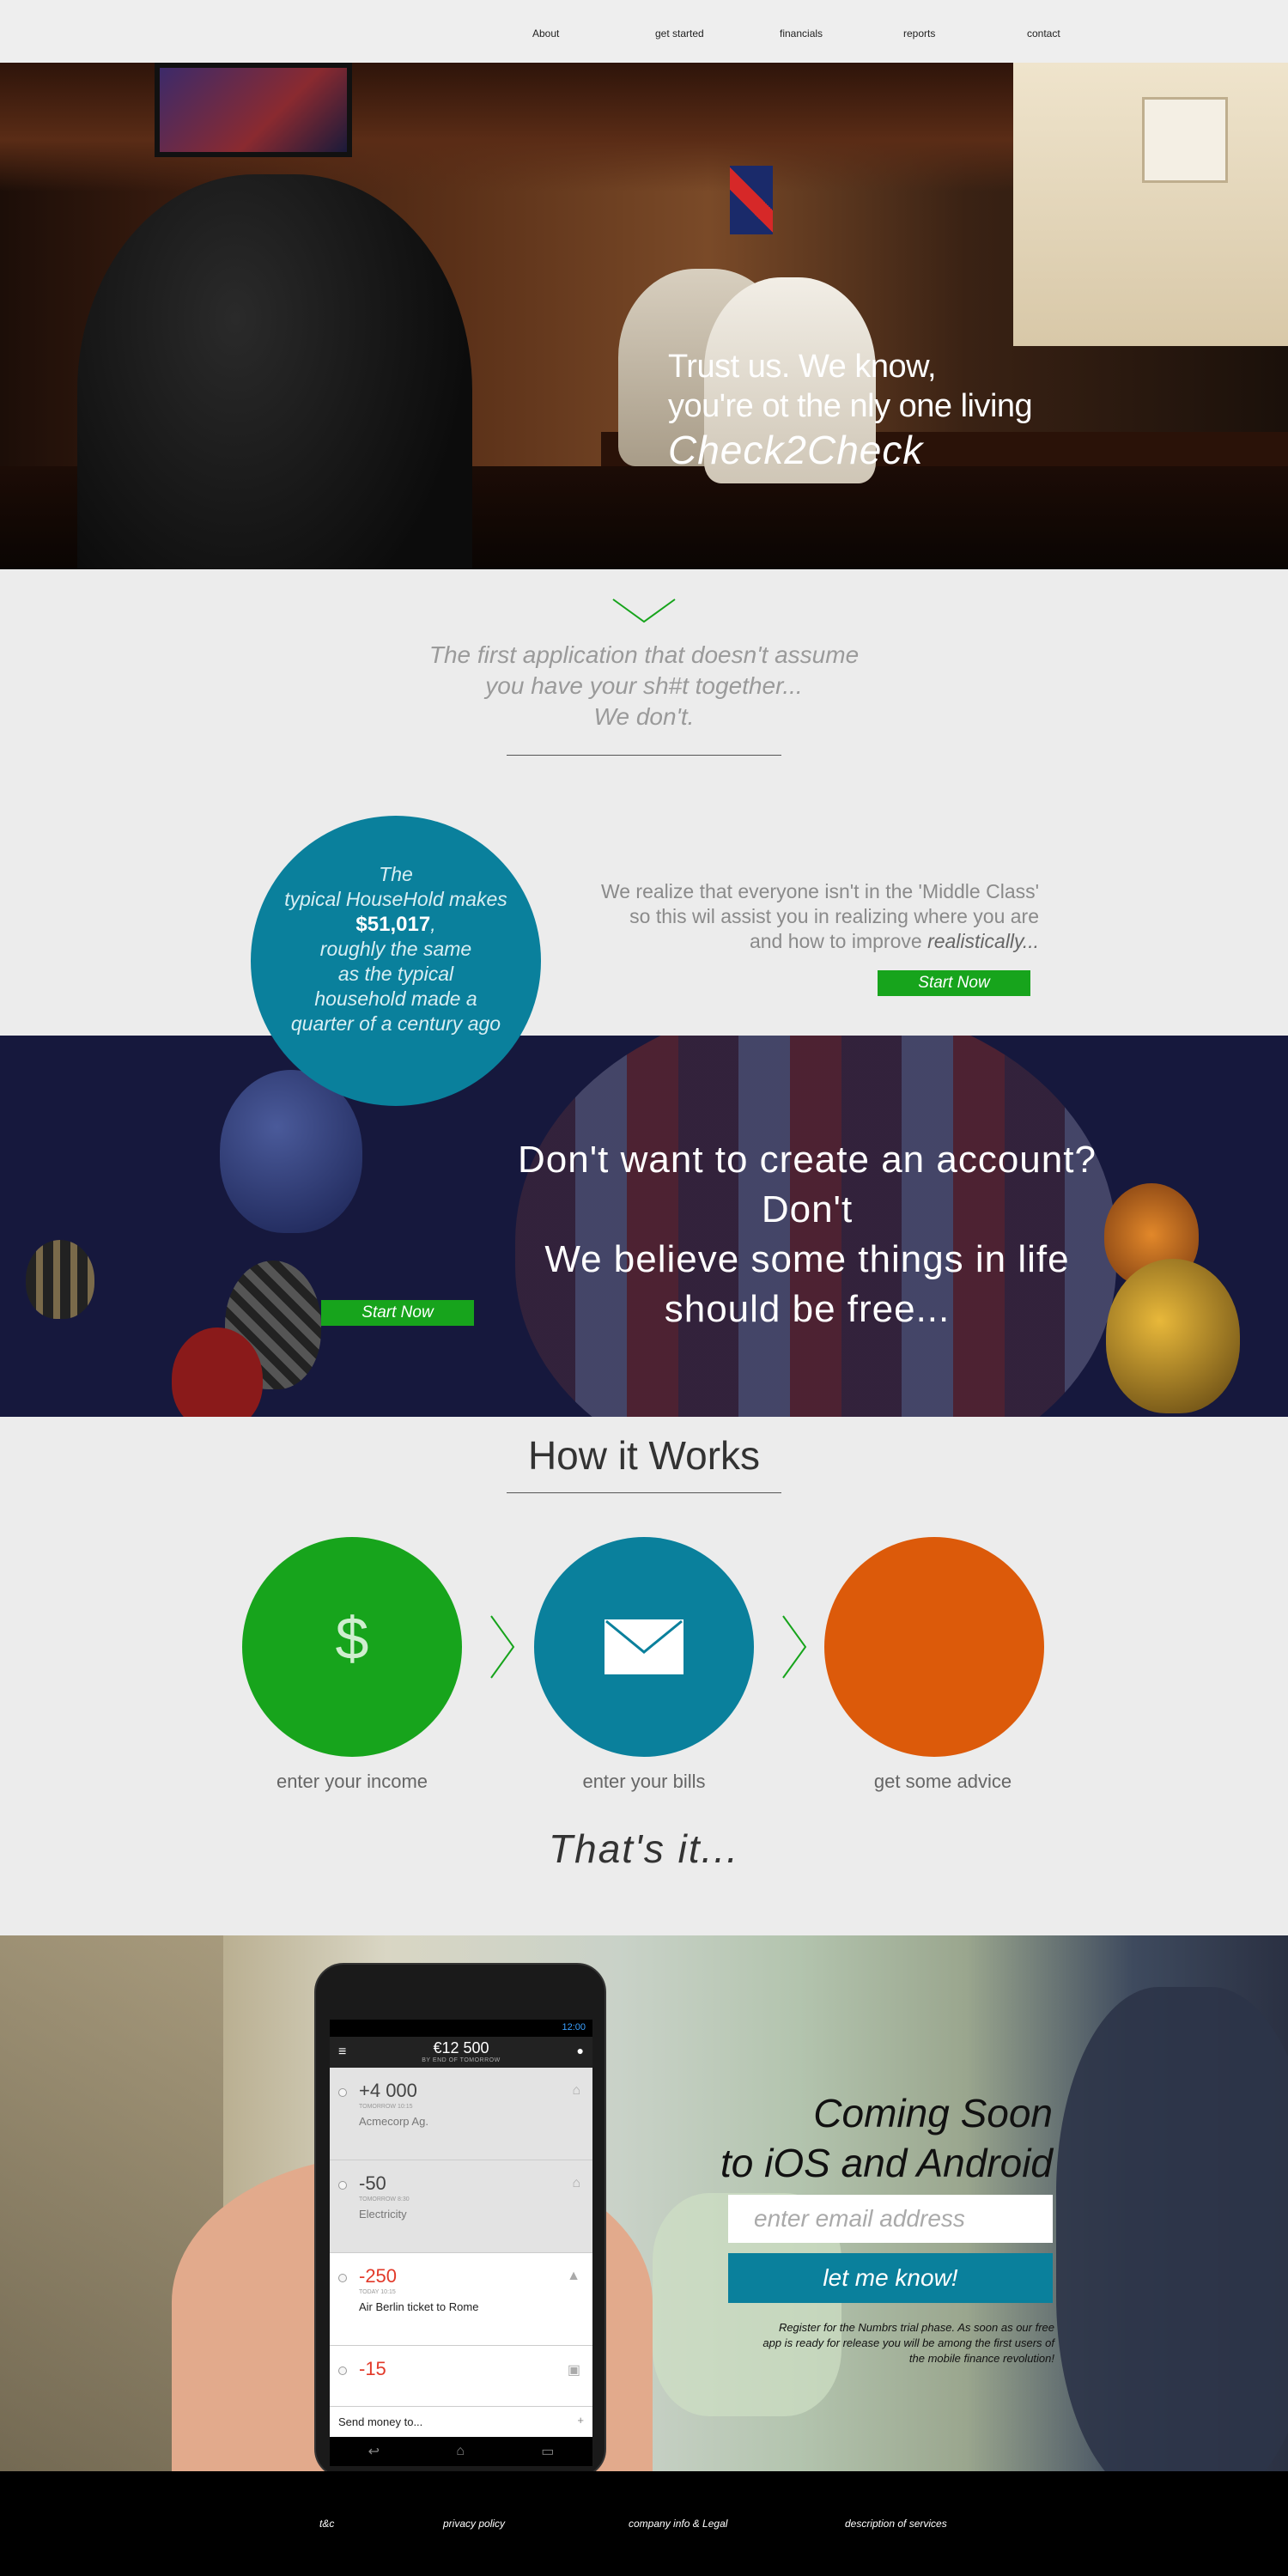  Describe the element at coordinates (274, 371) in the screenshot. I see `hero-person-foreground` at that location.